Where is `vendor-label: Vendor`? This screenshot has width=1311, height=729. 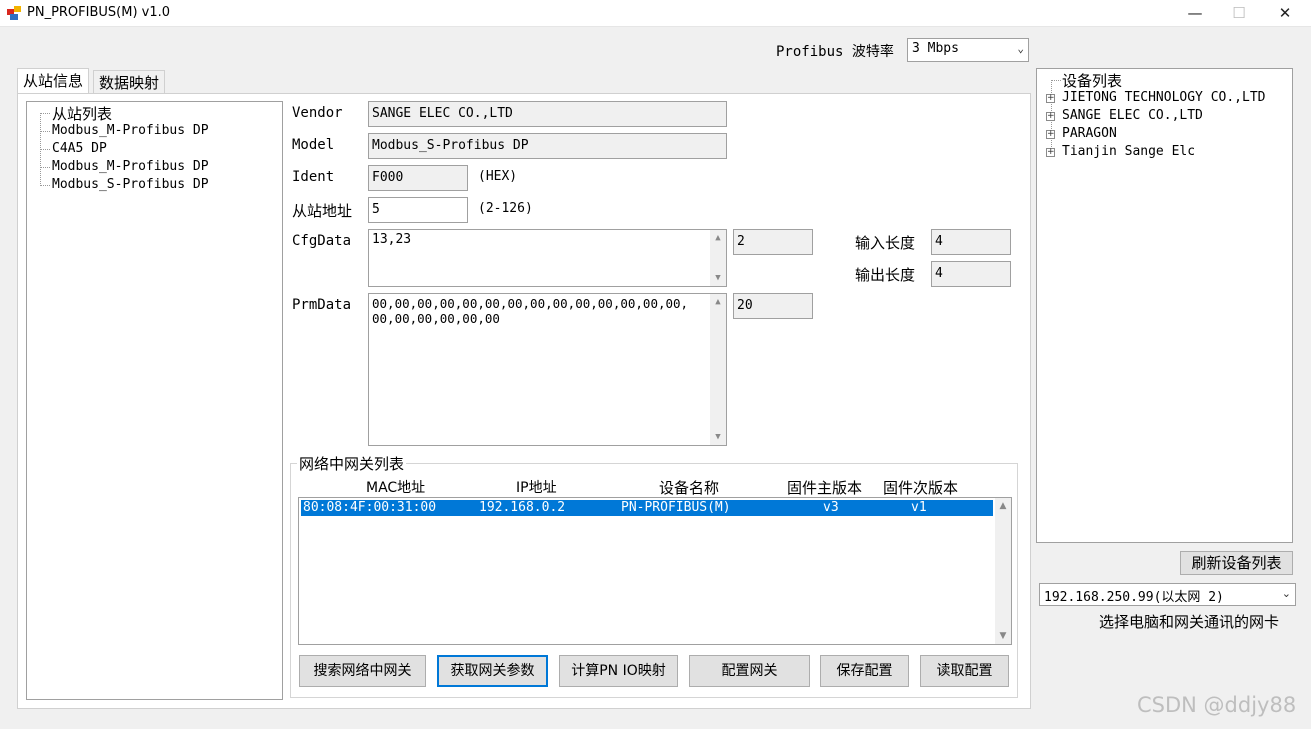 vendor-label: Vendor is located at coordinates (317, 113).